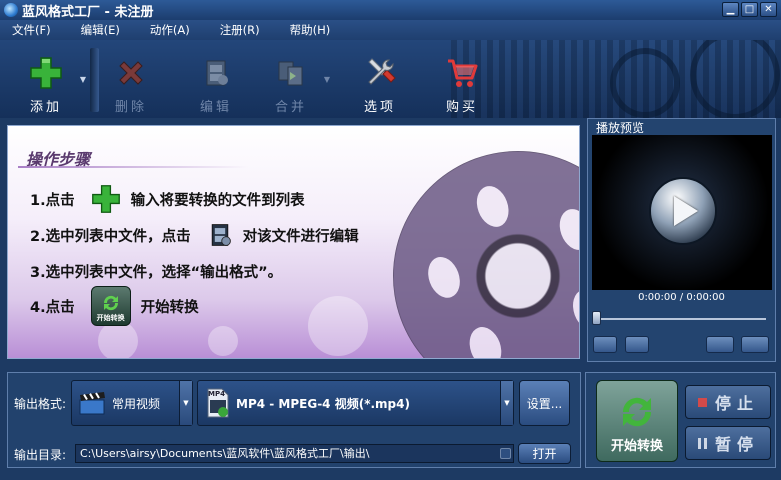 The width and height of the screenshot is (781, 480). I want to click on play-control-button, so click(605, 344).